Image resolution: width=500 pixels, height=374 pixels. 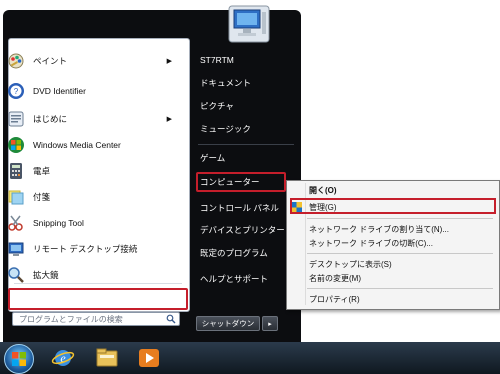 I want to click on paint-icon, so click(x=16, y=61).